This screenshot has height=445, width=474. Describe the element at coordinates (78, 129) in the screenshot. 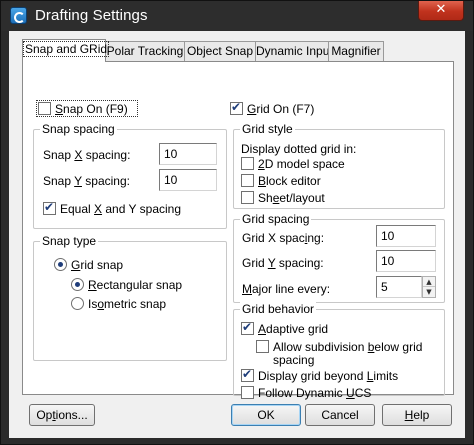

I see `snap-spacing-legend: Snap spacing` at that location.